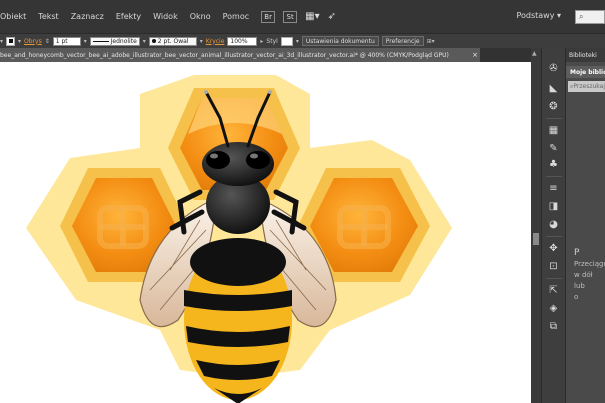 Image resolution: width=605 pixels, height=403 pixels. Describe the element at coordinates (312, 16) in the screenshot. I see `arrange-icon: ▦▾` at that location.